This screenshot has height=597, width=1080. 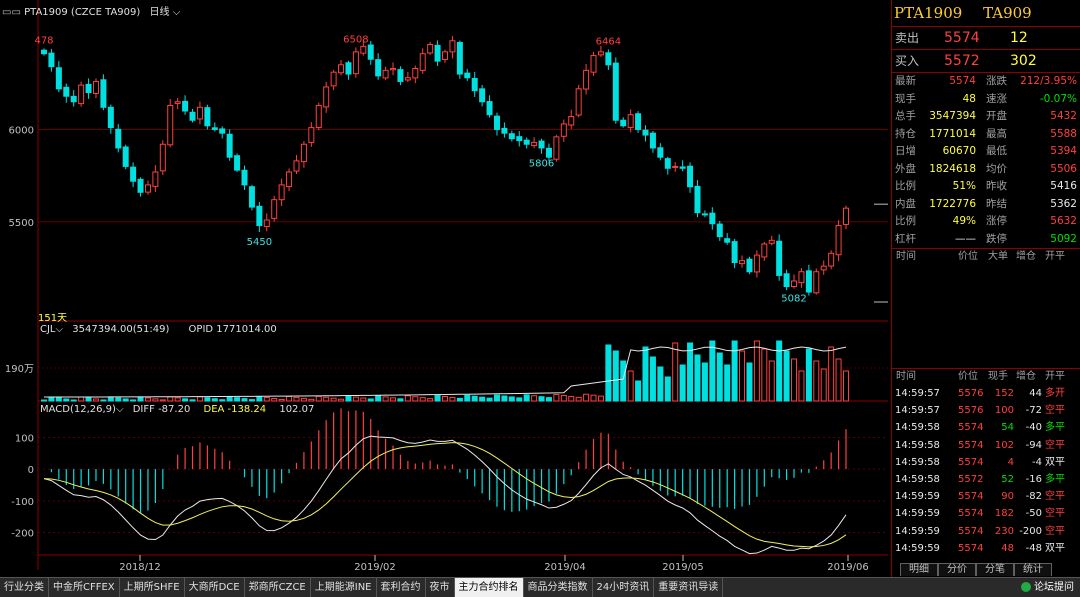 What do you see at coordinates (232, 329) in the screenshot?
I see `opid-value: OPID 1771014.00` at bounding box center [232, 329].